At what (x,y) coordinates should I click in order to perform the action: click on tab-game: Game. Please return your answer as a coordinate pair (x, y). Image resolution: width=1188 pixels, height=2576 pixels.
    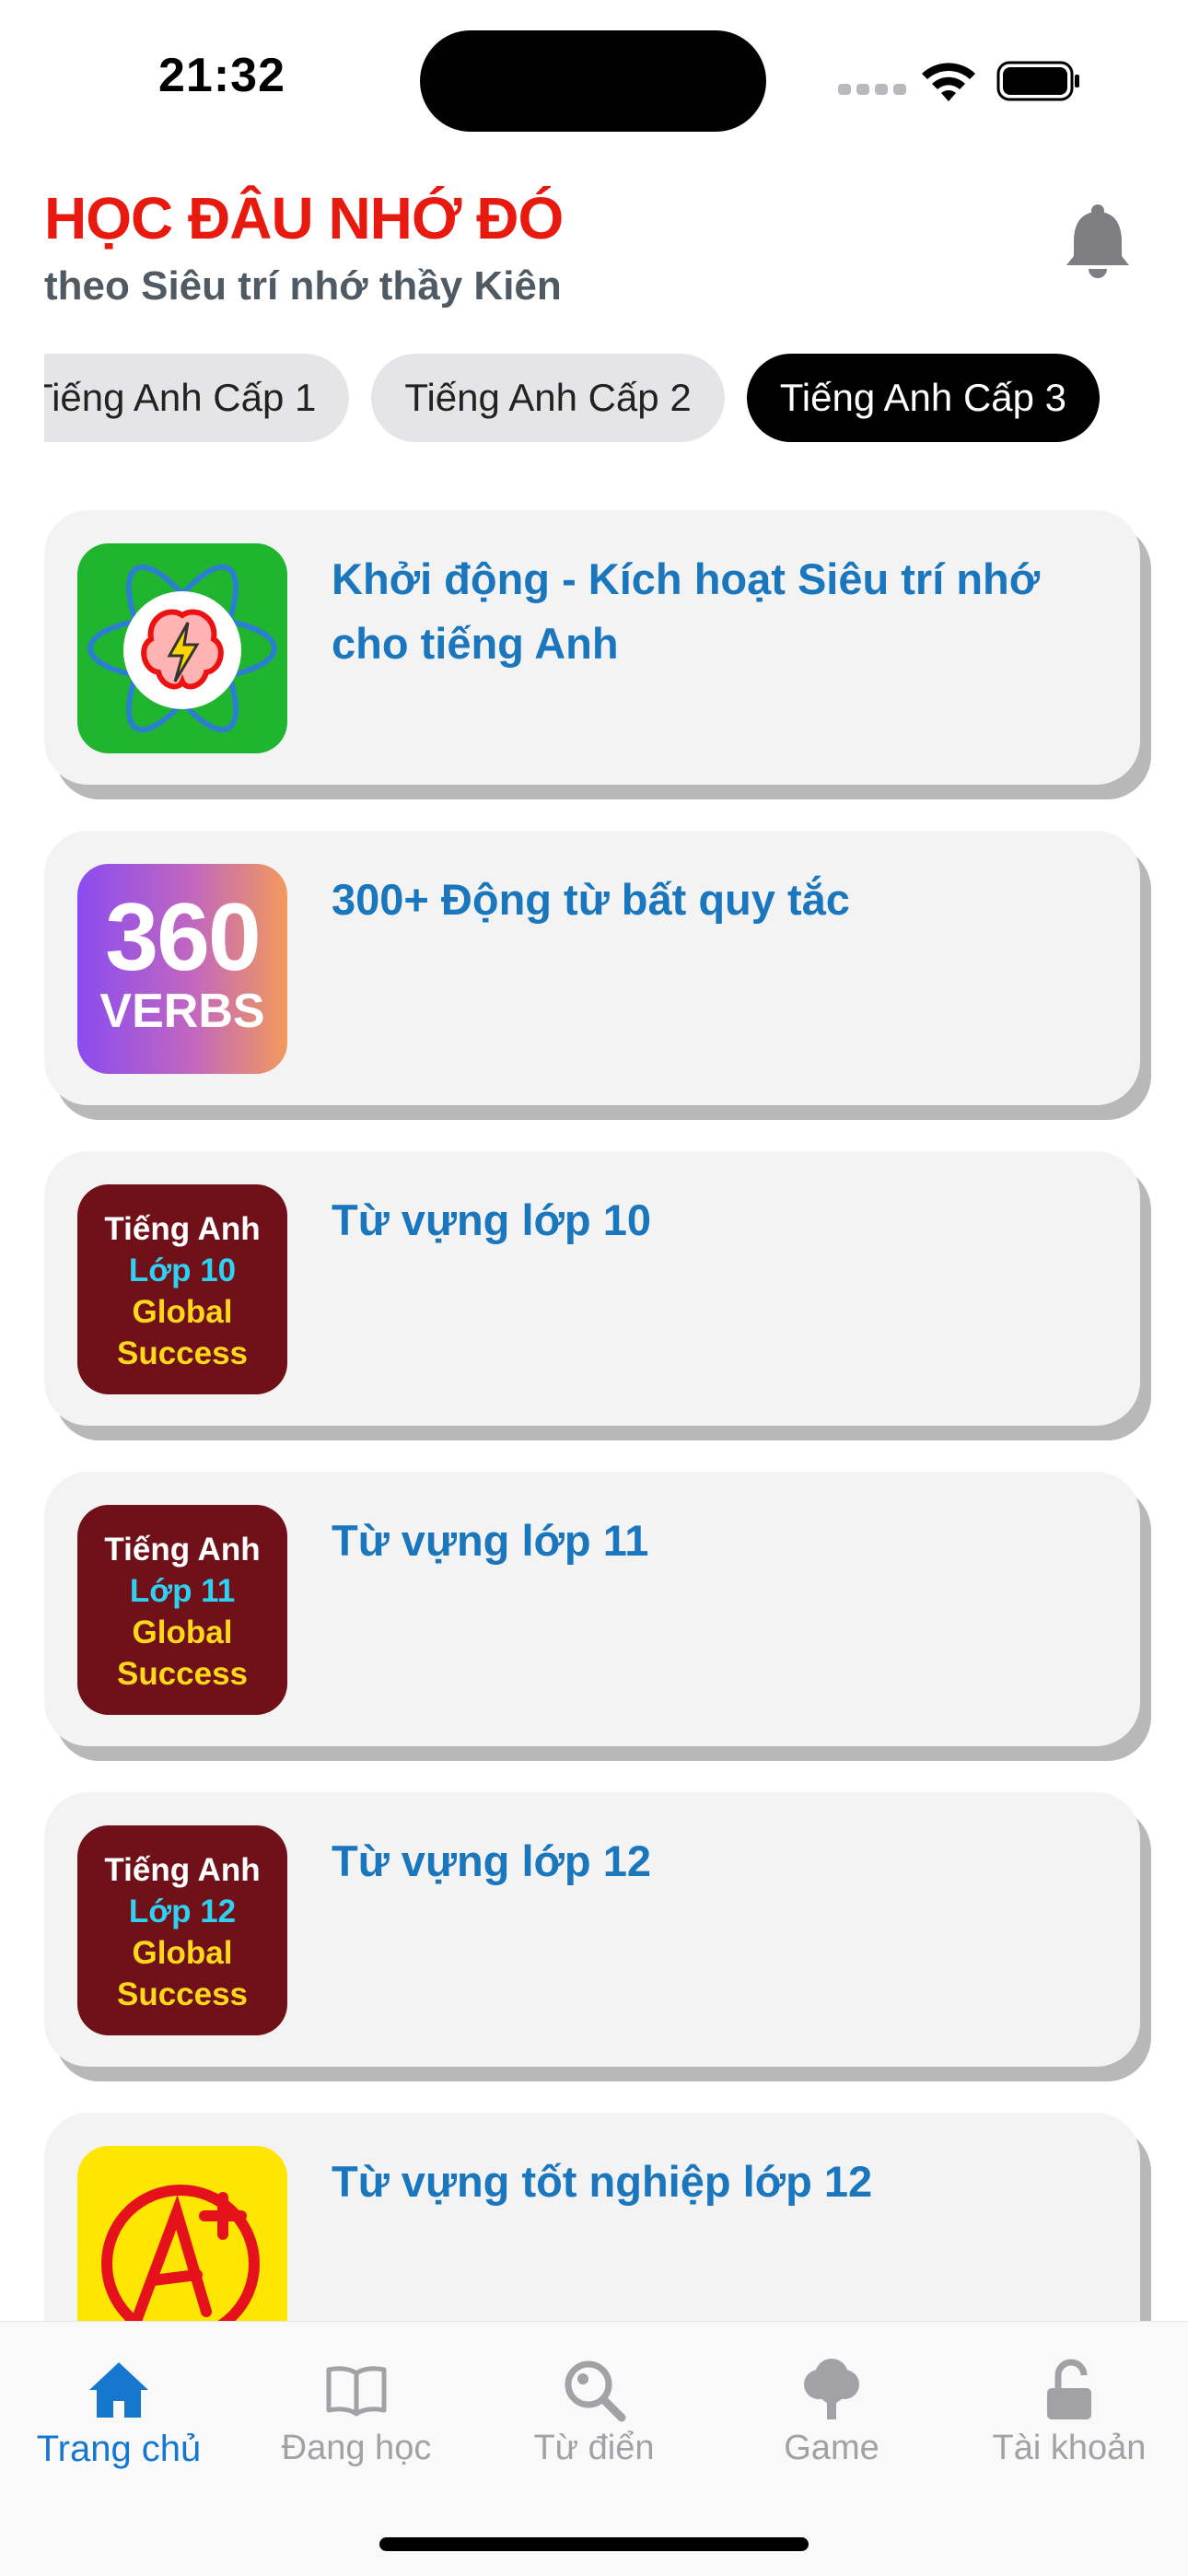
    Looking at the image, I should click on (831, 2402).